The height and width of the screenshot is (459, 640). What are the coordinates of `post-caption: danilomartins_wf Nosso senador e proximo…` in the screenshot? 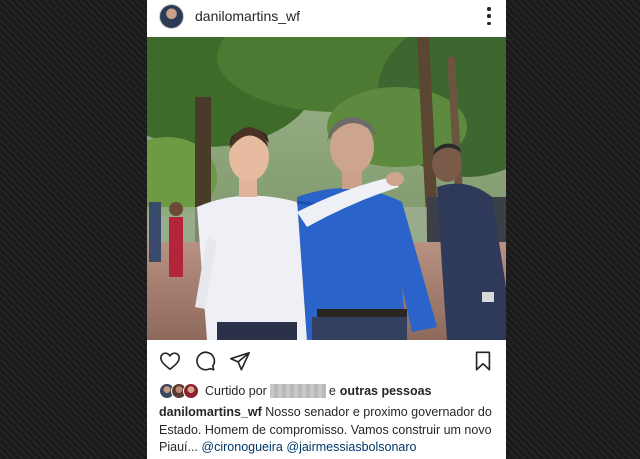 It's located at (329, 430).